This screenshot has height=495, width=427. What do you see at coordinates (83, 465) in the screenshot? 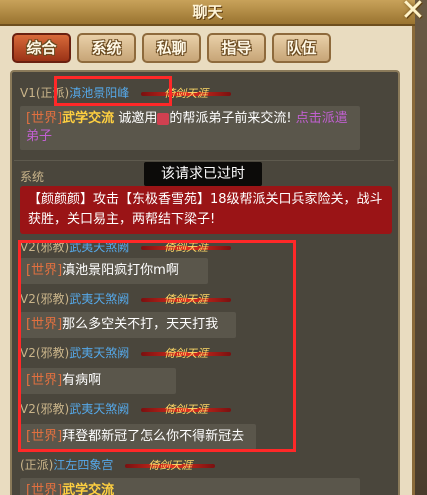
I see `sender-name: 江左四象宫` at bounding box center [83, 465].